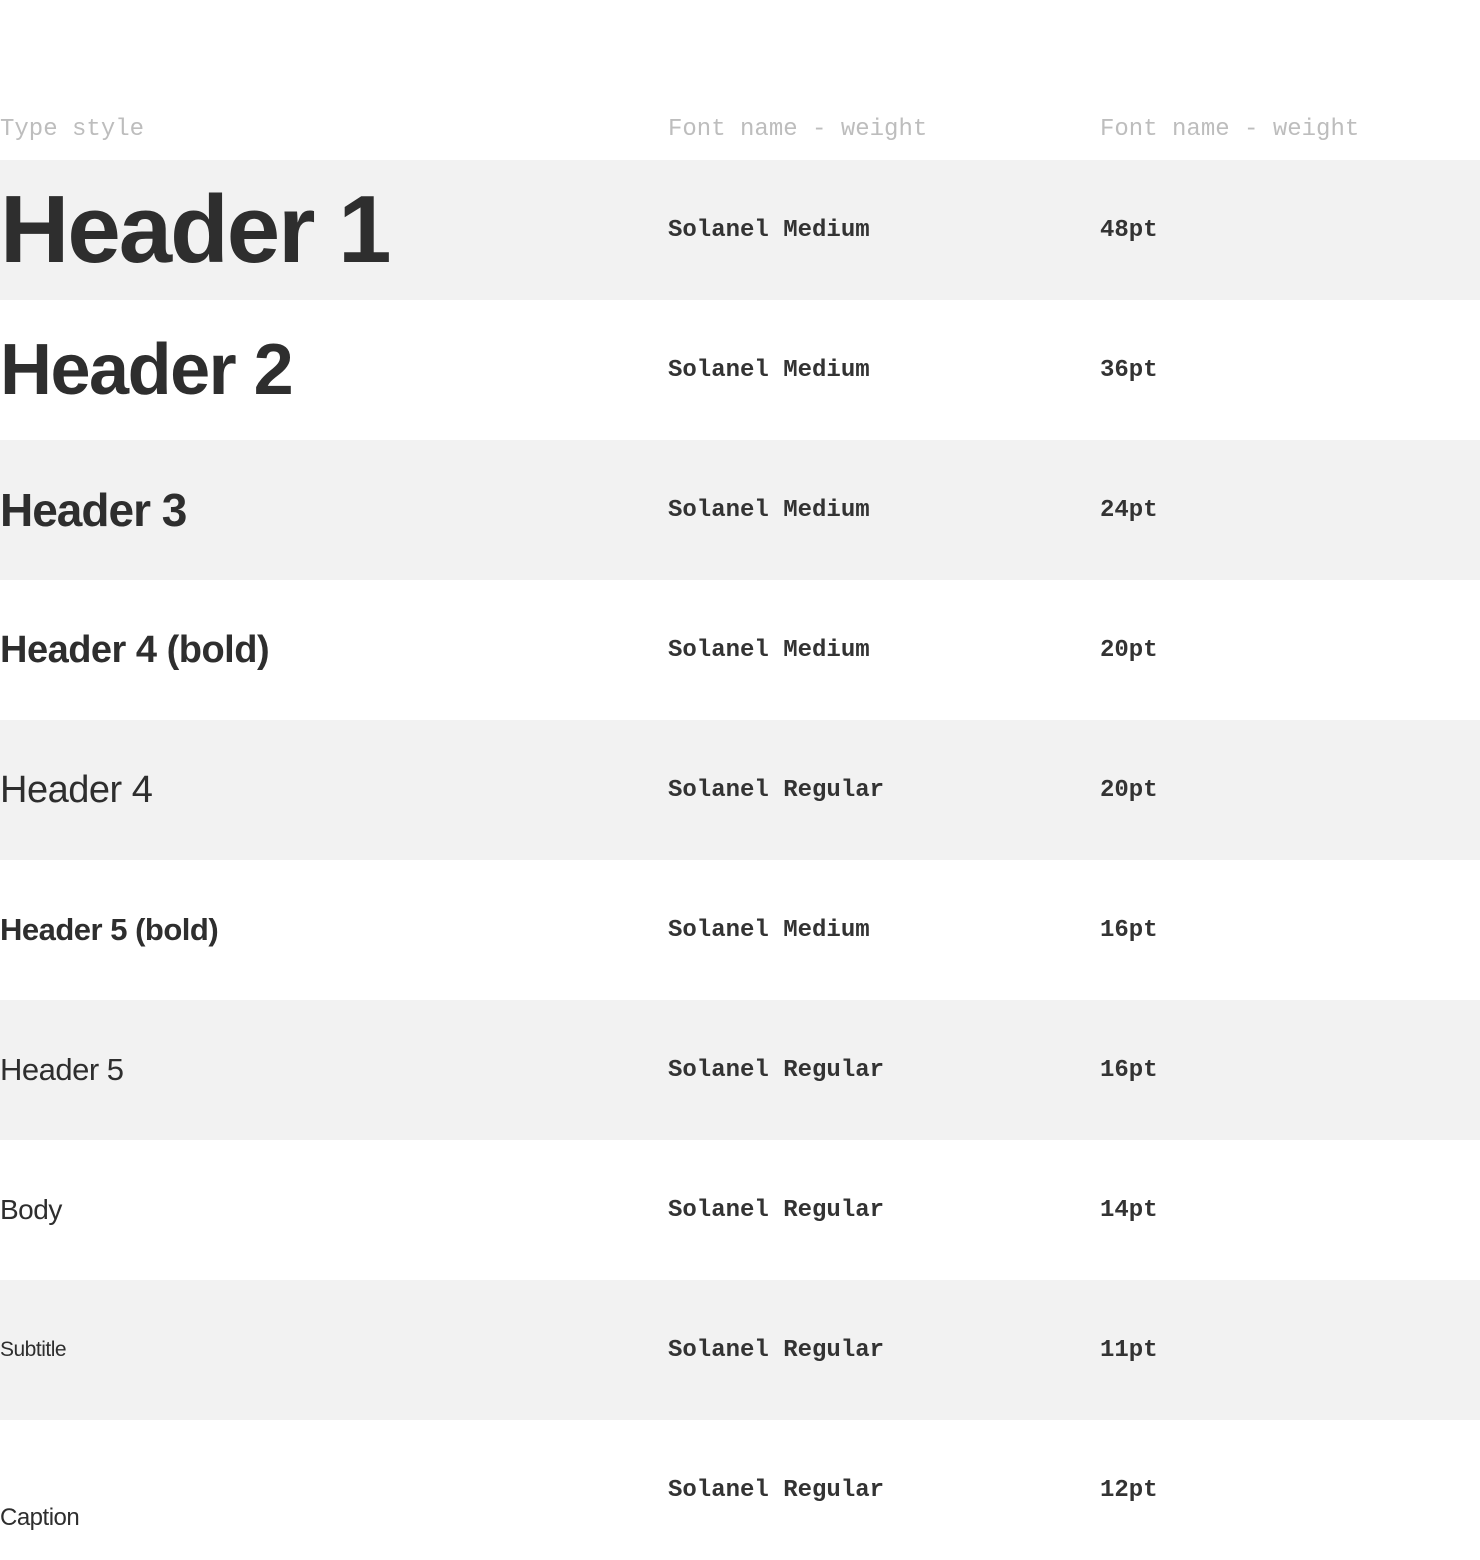 This screenshot has width=1480, height=1560. I want to click on font-size-cell: 24pt, so click(1129, 510).